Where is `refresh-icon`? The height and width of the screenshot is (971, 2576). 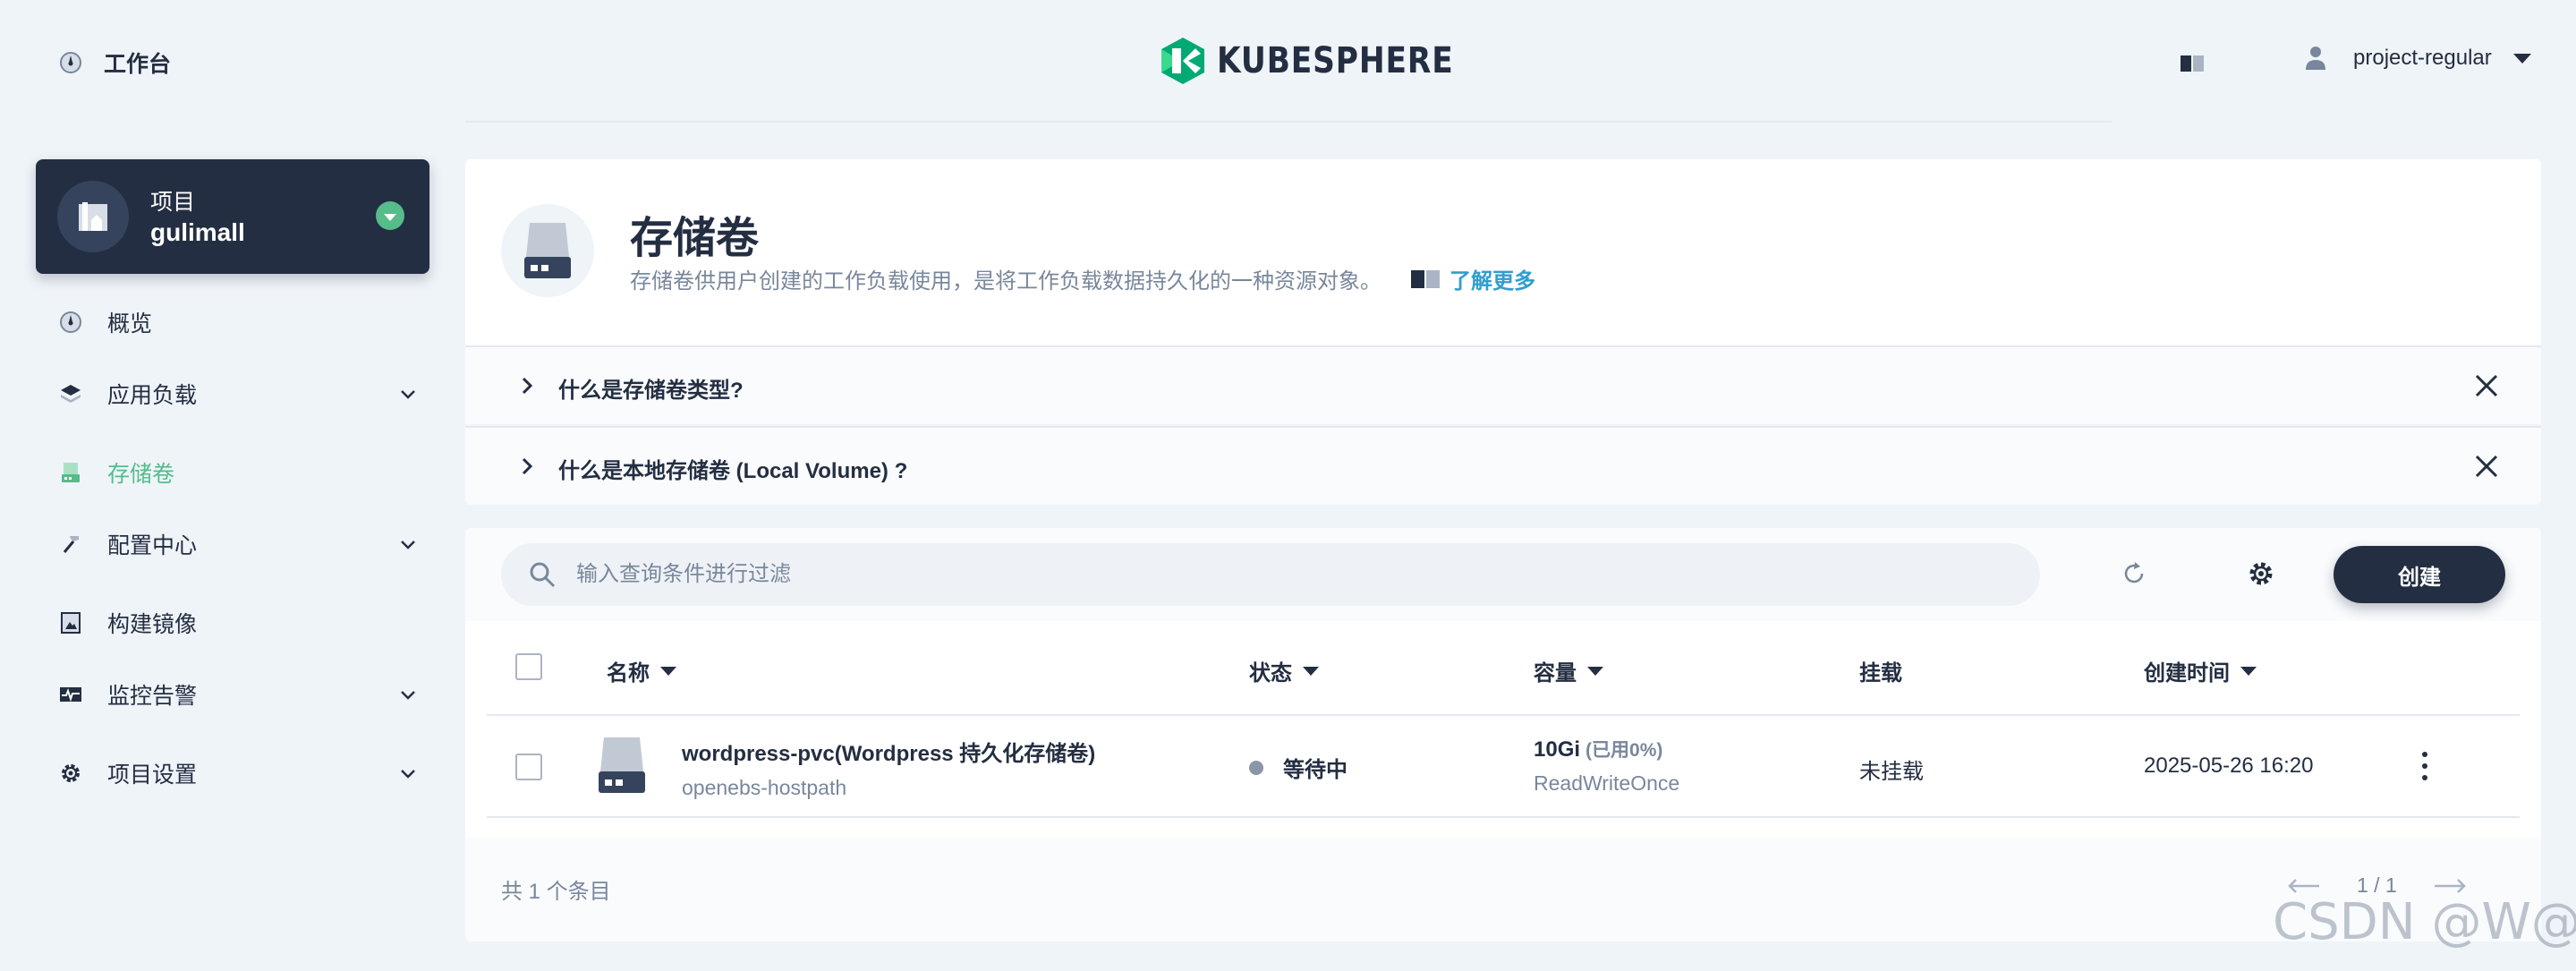
refresh-icon is located at coordinates (2134, 573).